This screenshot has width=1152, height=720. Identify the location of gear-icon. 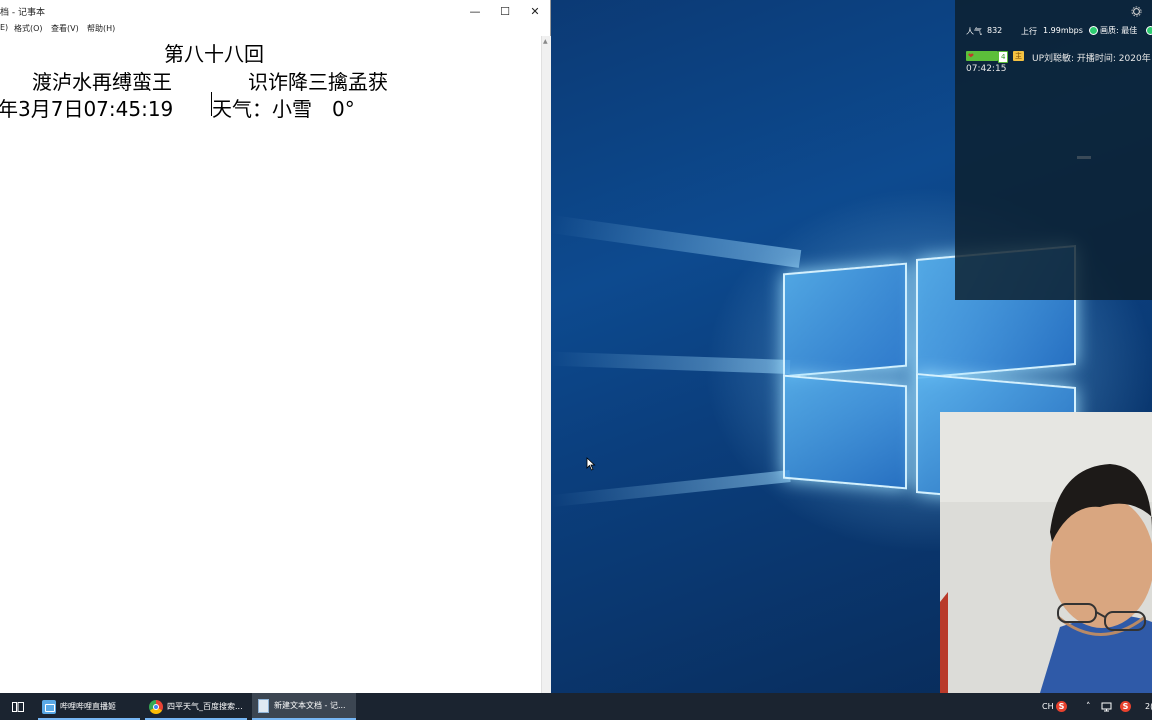
(1136, 11).